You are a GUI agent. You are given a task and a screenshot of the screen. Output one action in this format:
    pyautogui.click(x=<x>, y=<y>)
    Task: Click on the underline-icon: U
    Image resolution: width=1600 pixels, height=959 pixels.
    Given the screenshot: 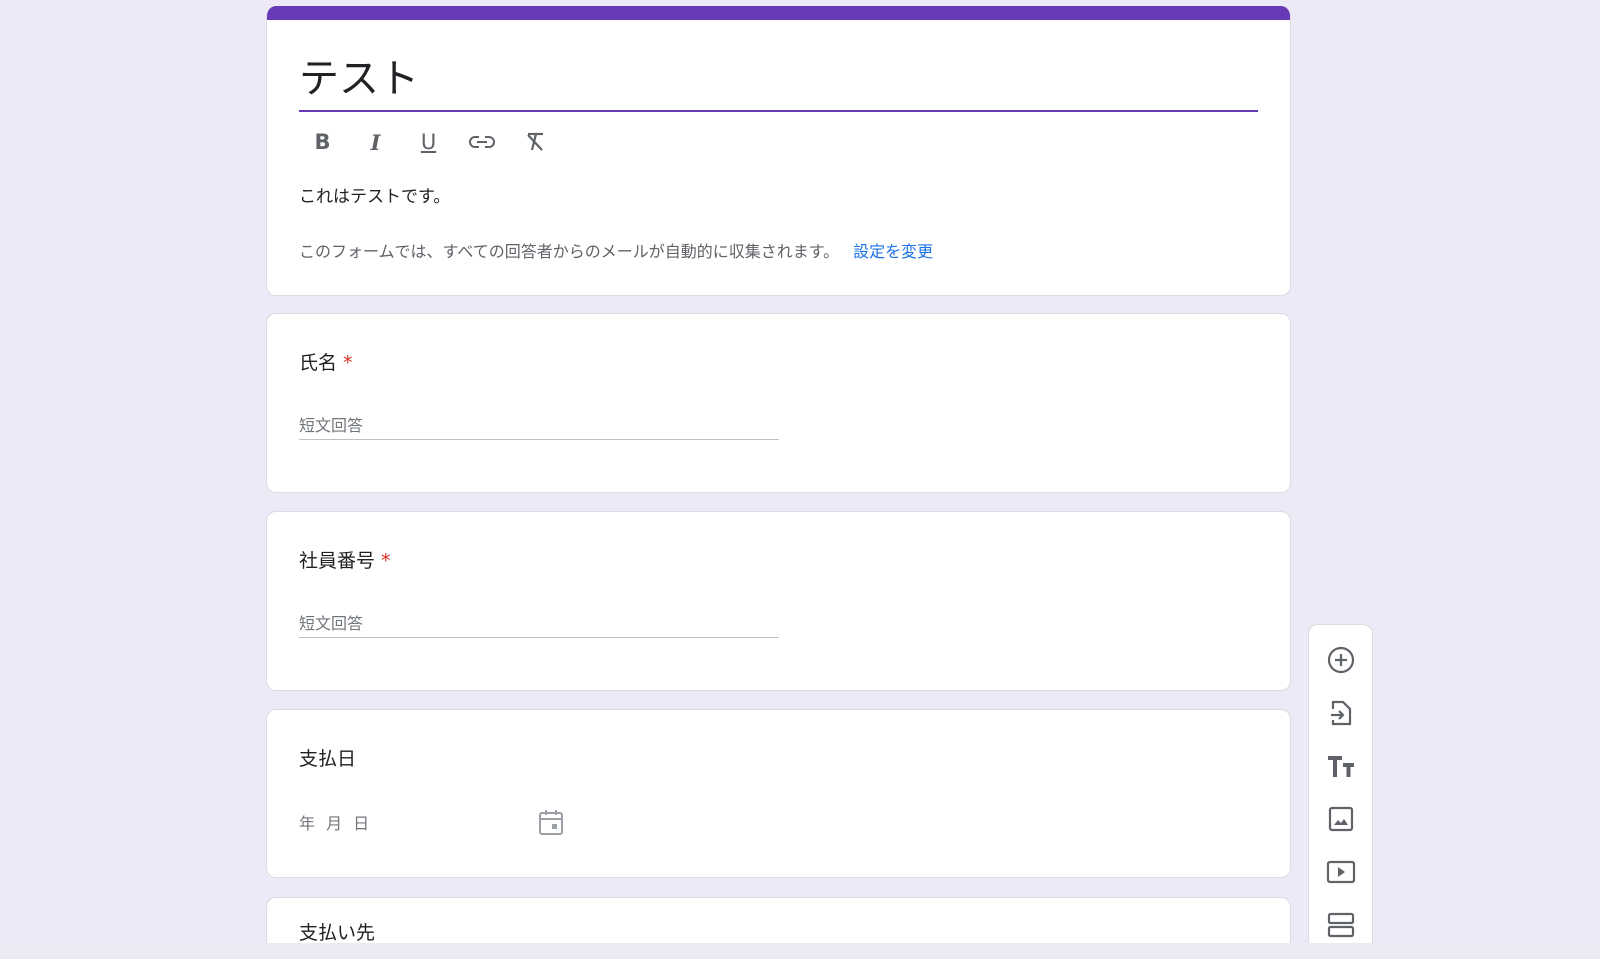 What is the action you would take?
    pyautogui.click(x=428, y=142)
    